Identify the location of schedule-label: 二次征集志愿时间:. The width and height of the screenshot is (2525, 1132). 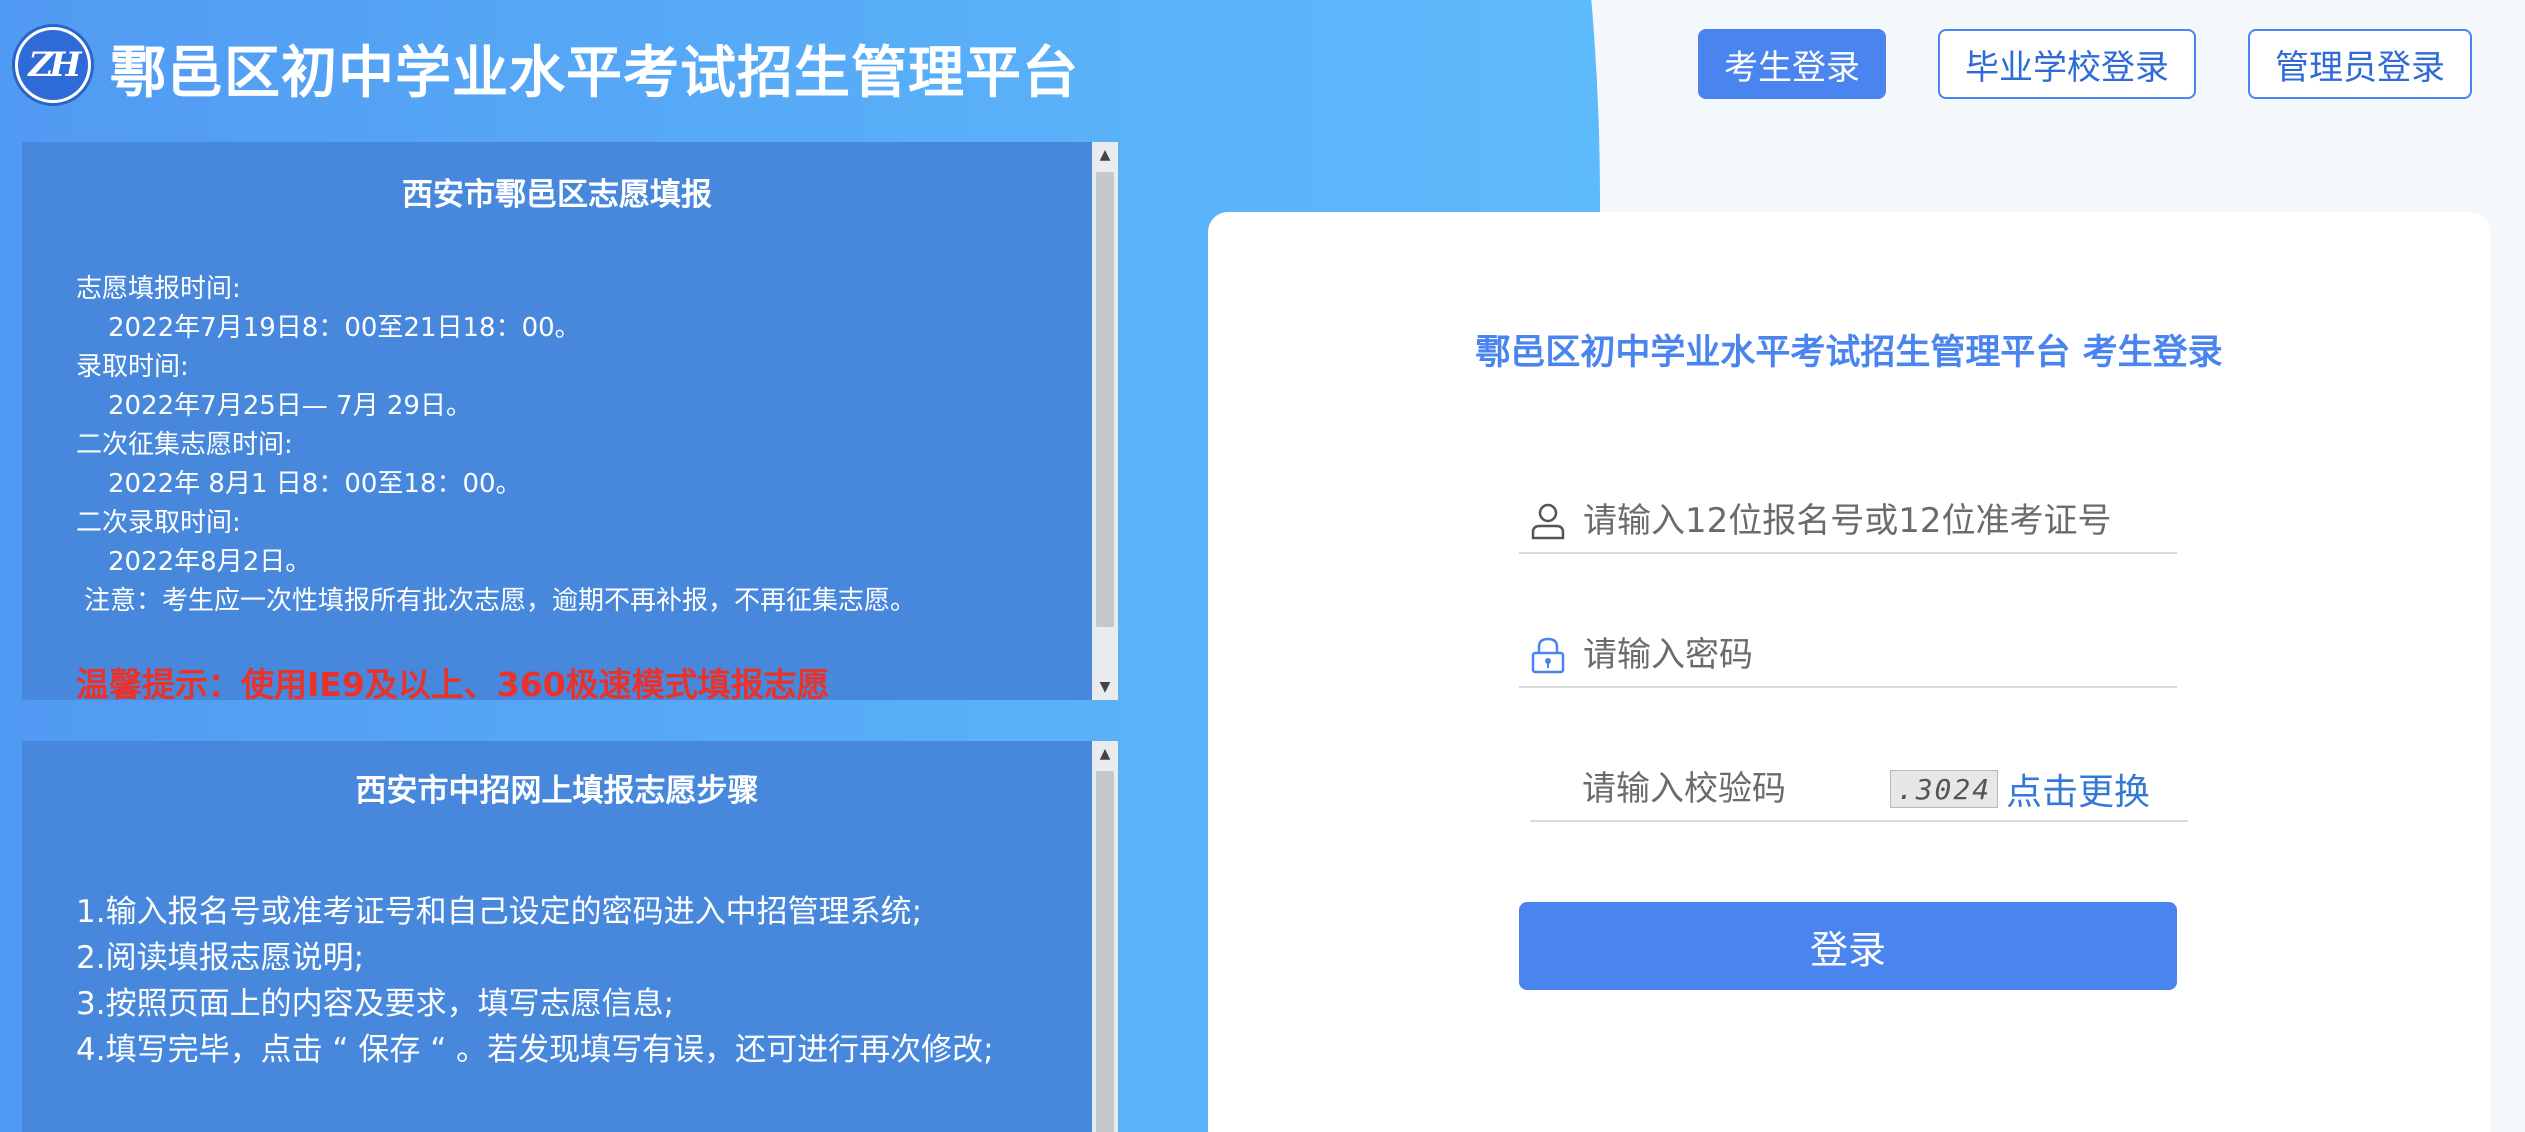
(184, 445).